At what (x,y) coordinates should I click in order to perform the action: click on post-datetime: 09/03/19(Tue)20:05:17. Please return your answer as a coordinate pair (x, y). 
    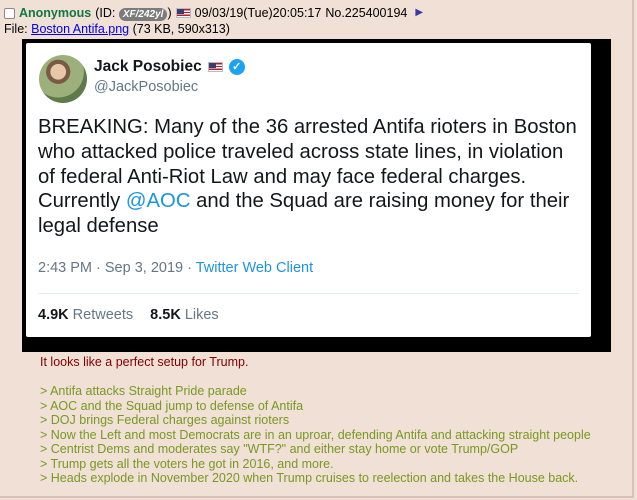
    Looking at the image, I should click on (258, 13).